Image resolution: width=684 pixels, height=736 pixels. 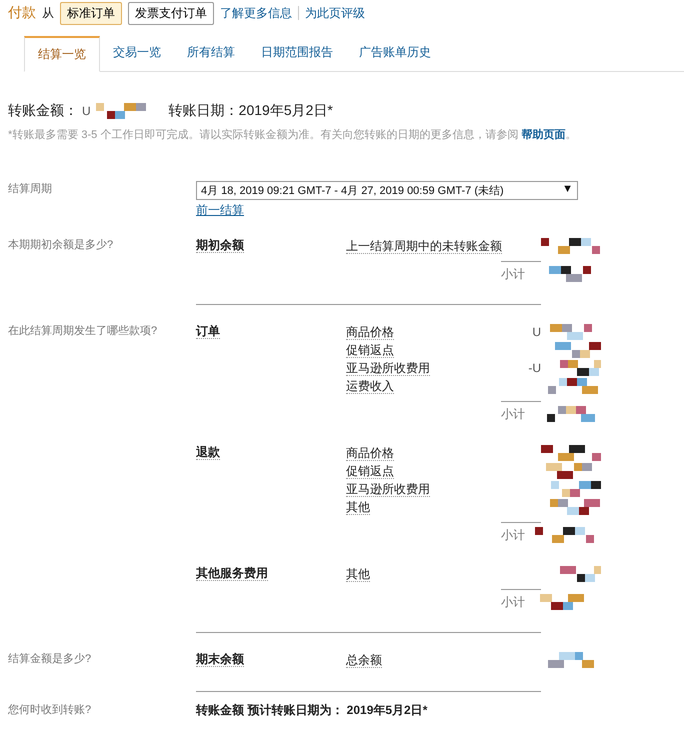 What do you see at coordinates (211, 53) in the screenshot?
I see `tab: 所有结算` at bounding box center [211, 53].